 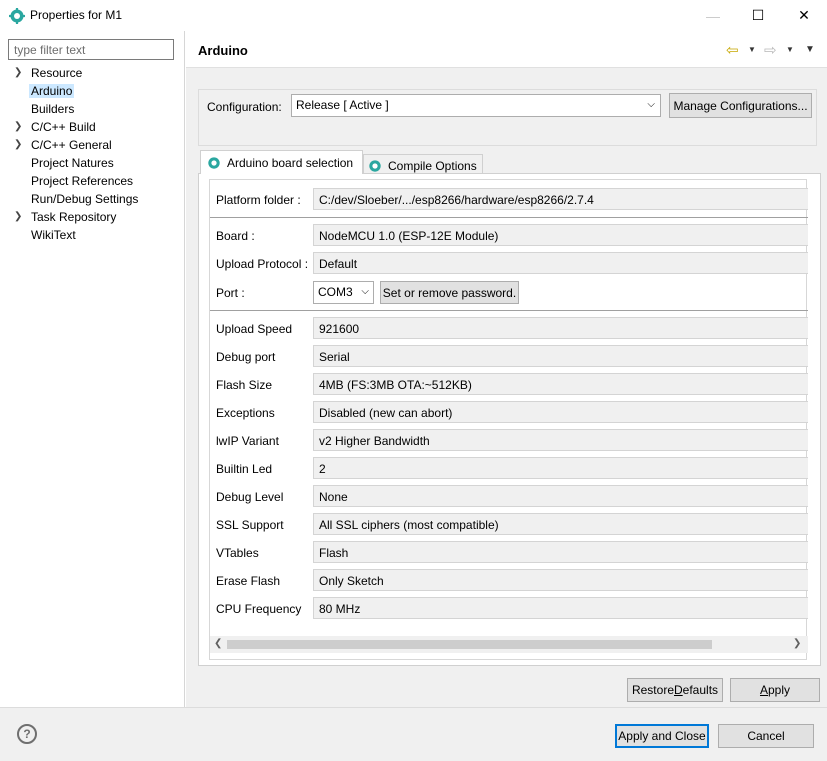 I want to click on option-row: Upload Speed 921600, so click(x=509, y=328).